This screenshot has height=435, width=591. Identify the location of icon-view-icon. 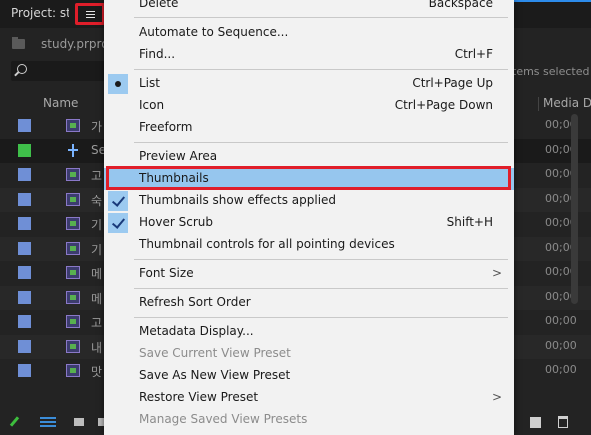
(79, 422).